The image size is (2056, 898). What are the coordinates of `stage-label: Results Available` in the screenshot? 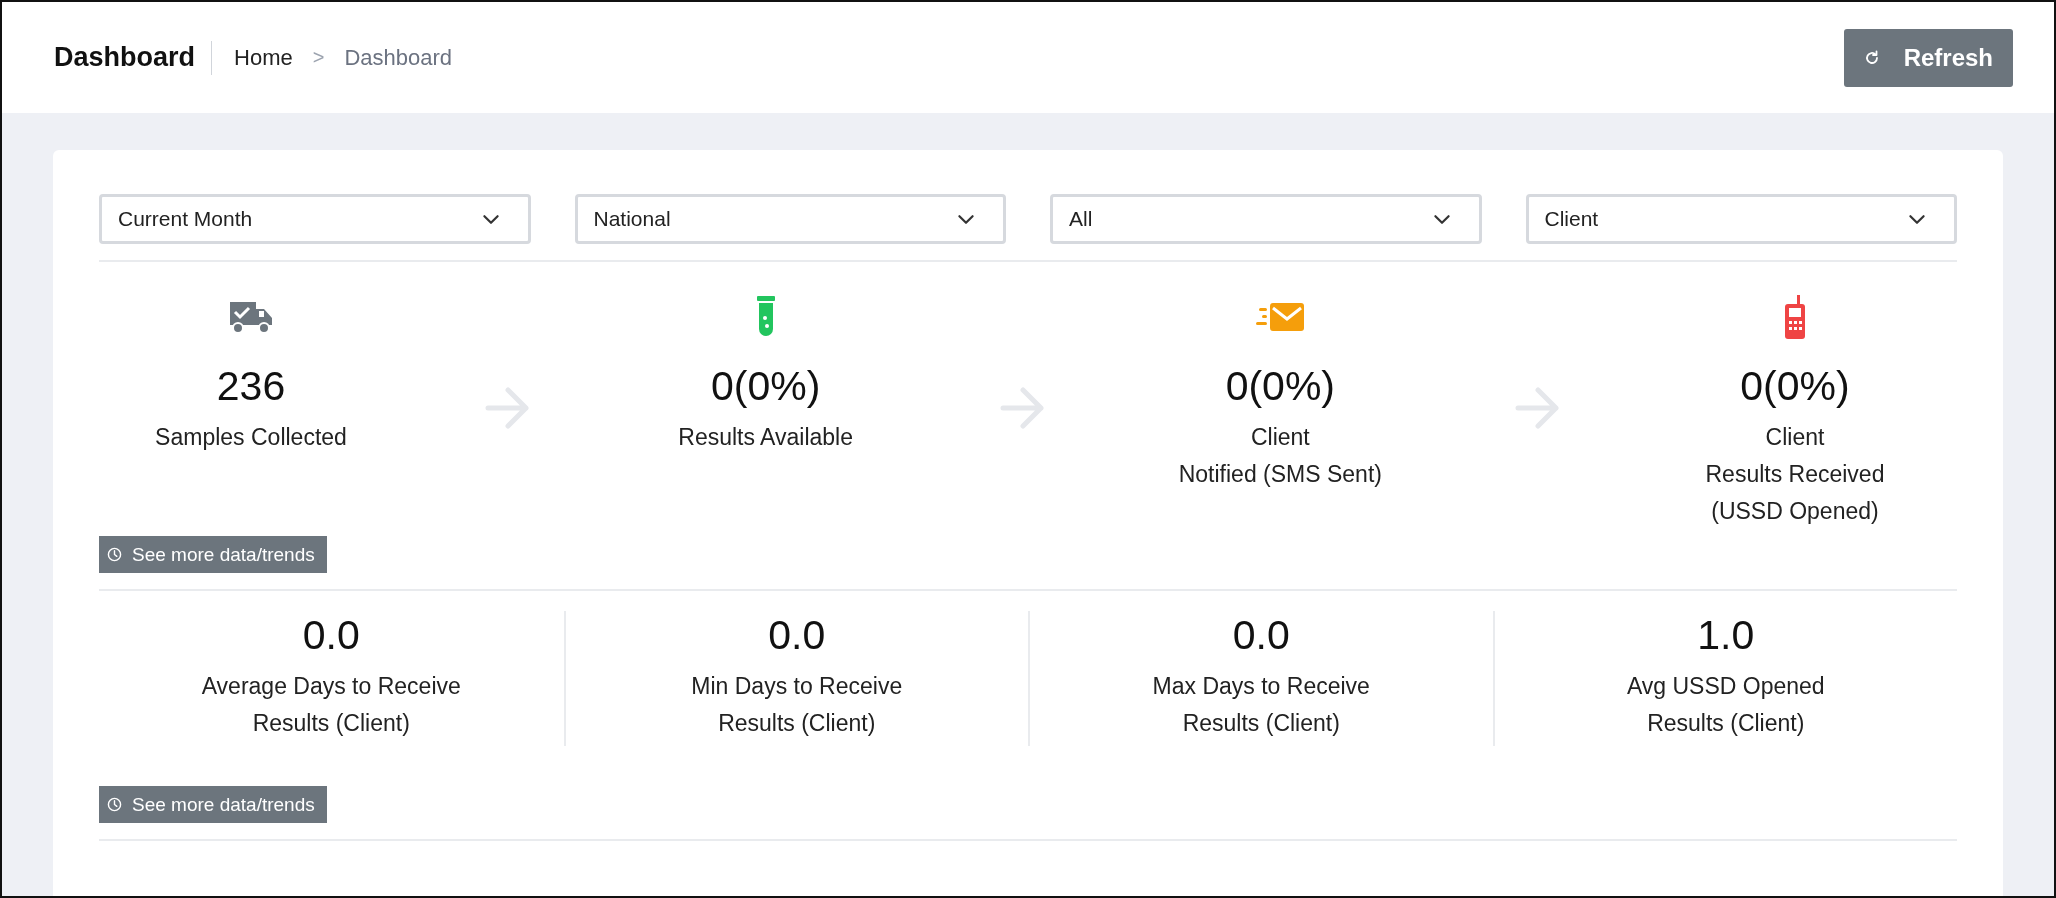 It's located at (766, 438).